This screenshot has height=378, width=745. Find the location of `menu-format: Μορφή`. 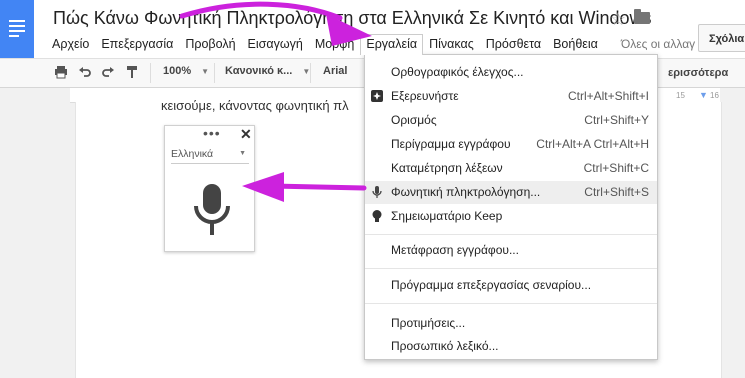

menu-format: Μορφή is located at coordinates (335, 44).